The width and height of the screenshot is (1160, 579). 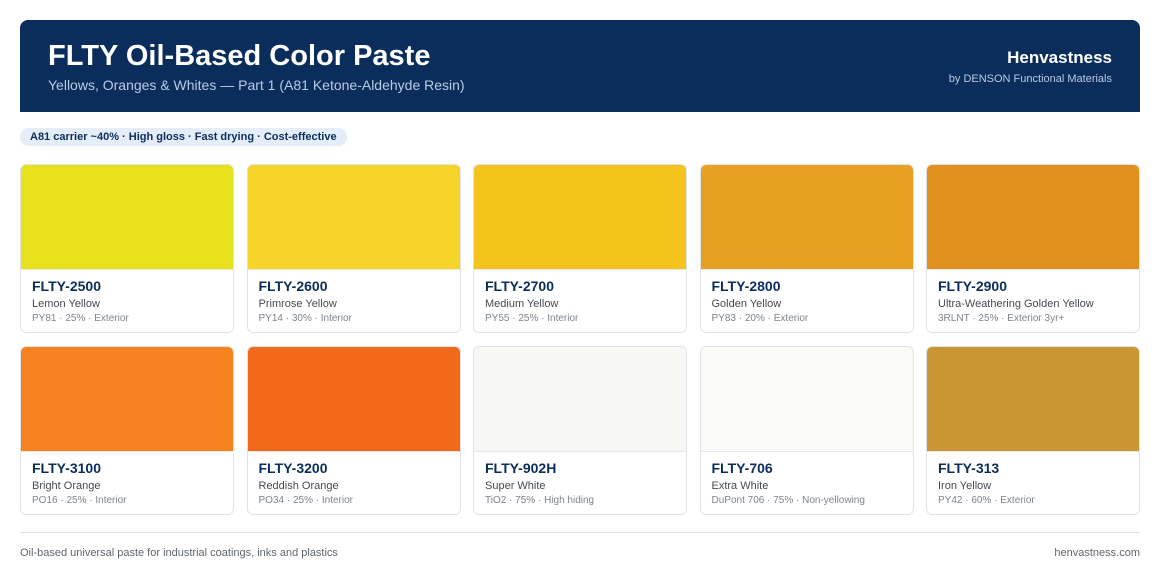 I want to click on product-name: Ultra-Weathering Golden Yellow, so click(x=1016, y=304).